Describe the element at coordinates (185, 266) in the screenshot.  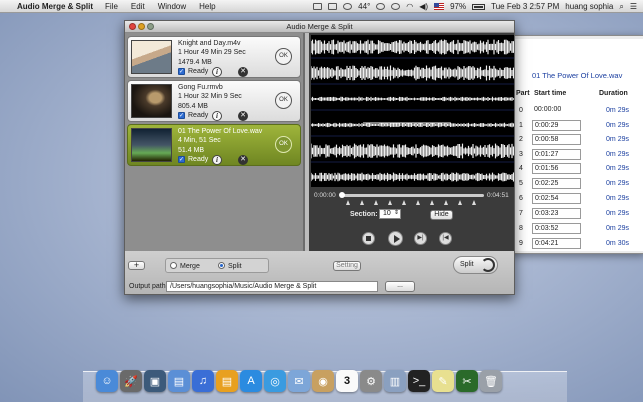
I see `merge-option: Merge` at that location.